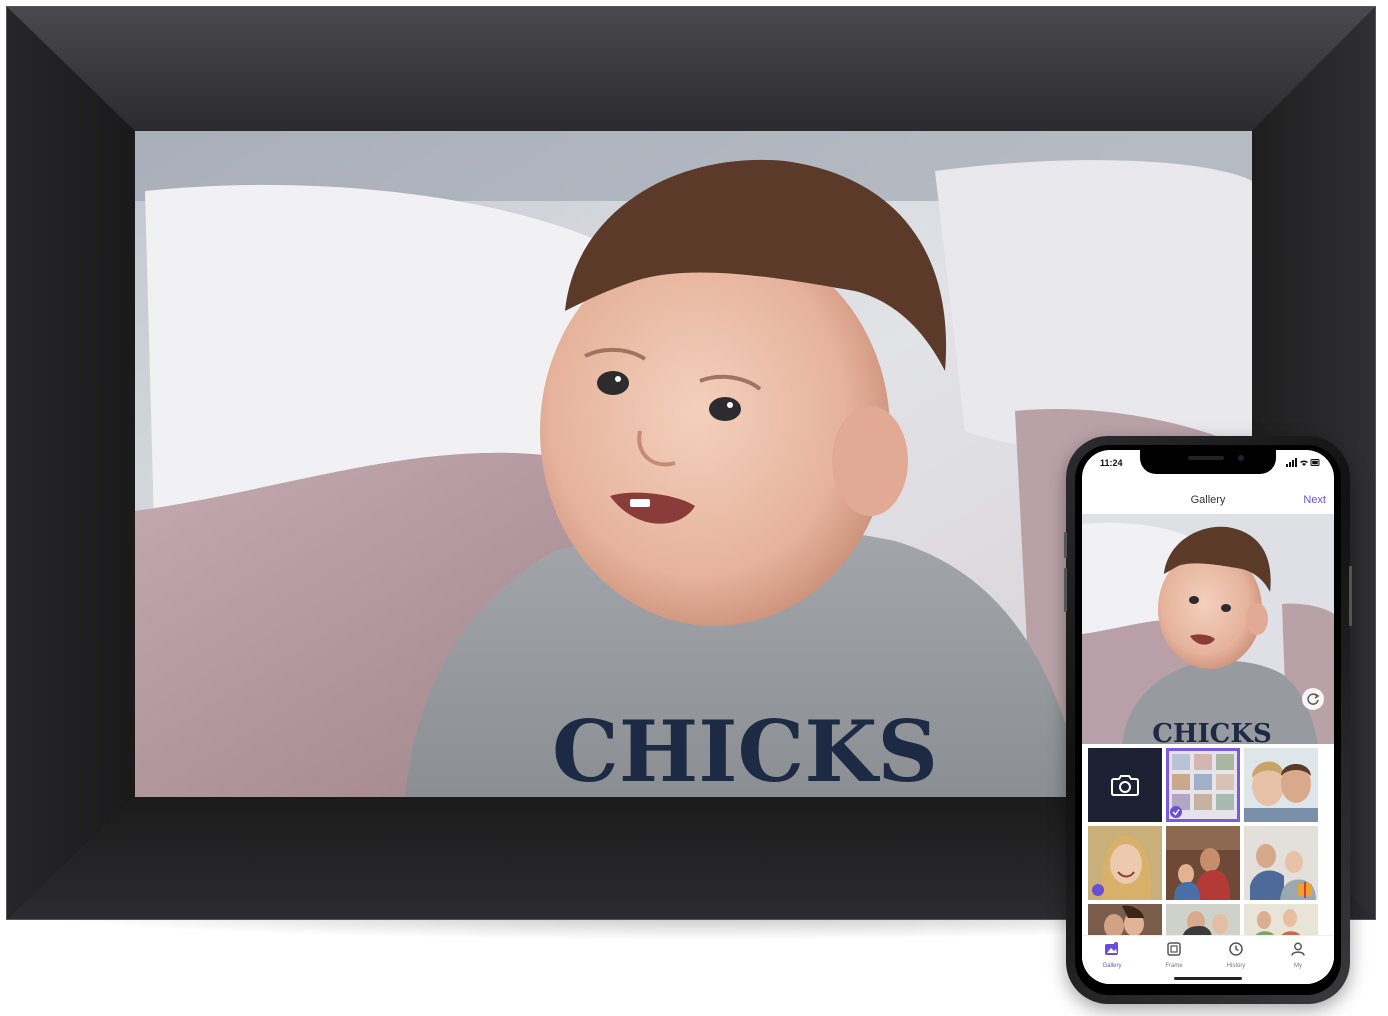  I want to click on gallery-grid, so click(1208, 843).